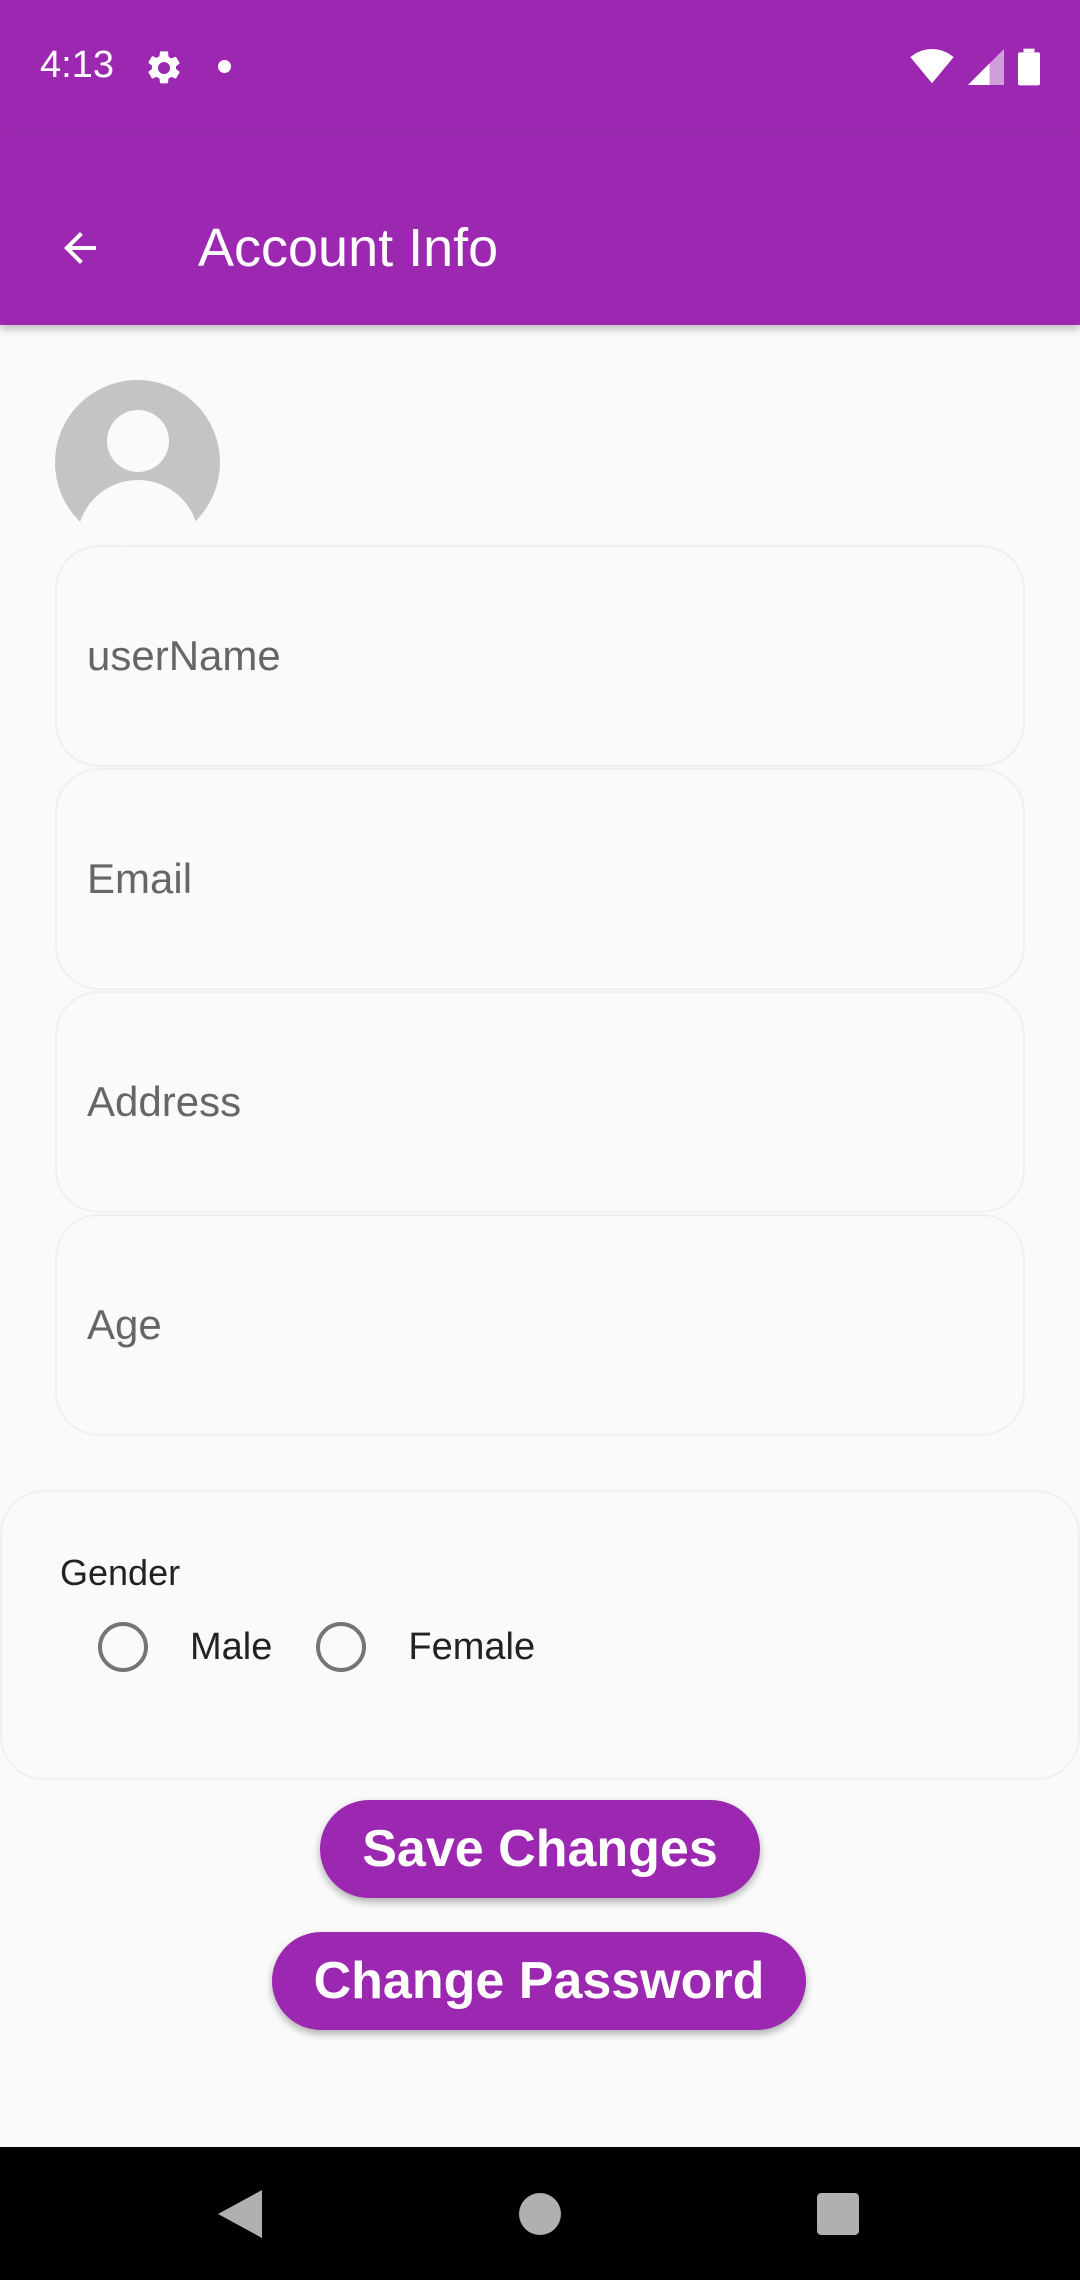 Image resolution: width=1080 pixels, height=2280 pixels. I want to click on age-input, so click(537, 1325).